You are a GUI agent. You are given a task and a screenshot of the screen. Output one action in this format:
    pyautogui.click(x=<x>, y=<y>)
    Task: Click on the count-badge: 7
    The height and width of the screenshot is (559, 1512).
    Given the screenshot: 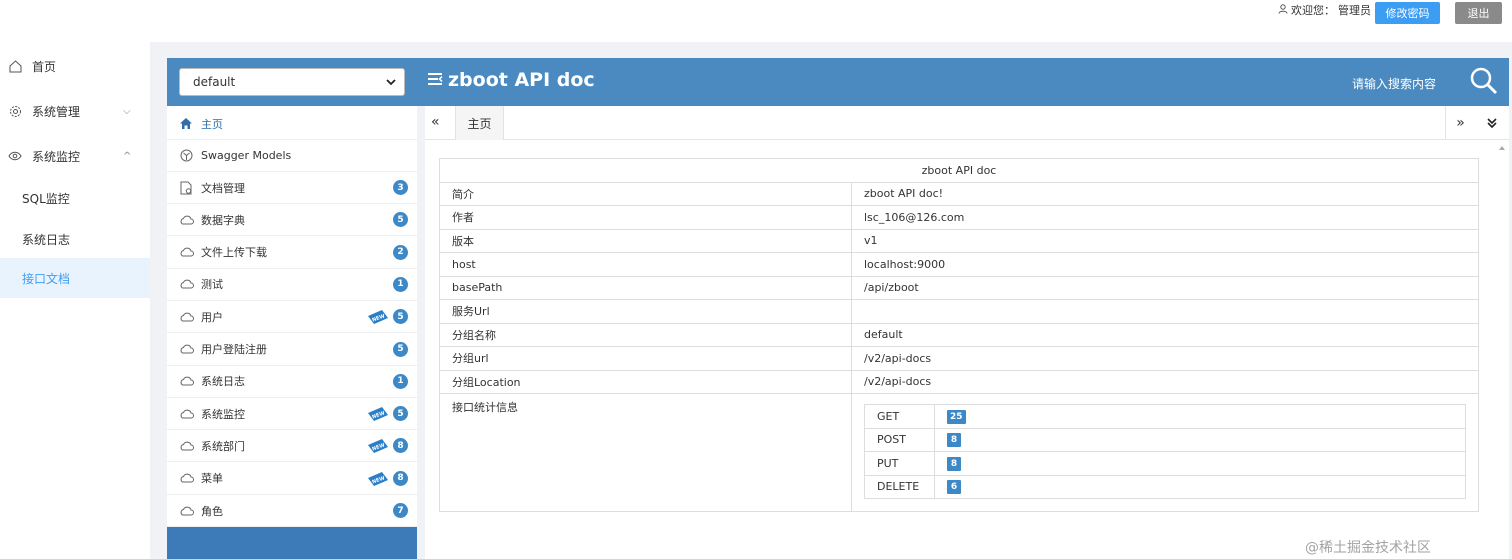 What is the action you would take?
    pyautogui.click(x=400, y=510)
    